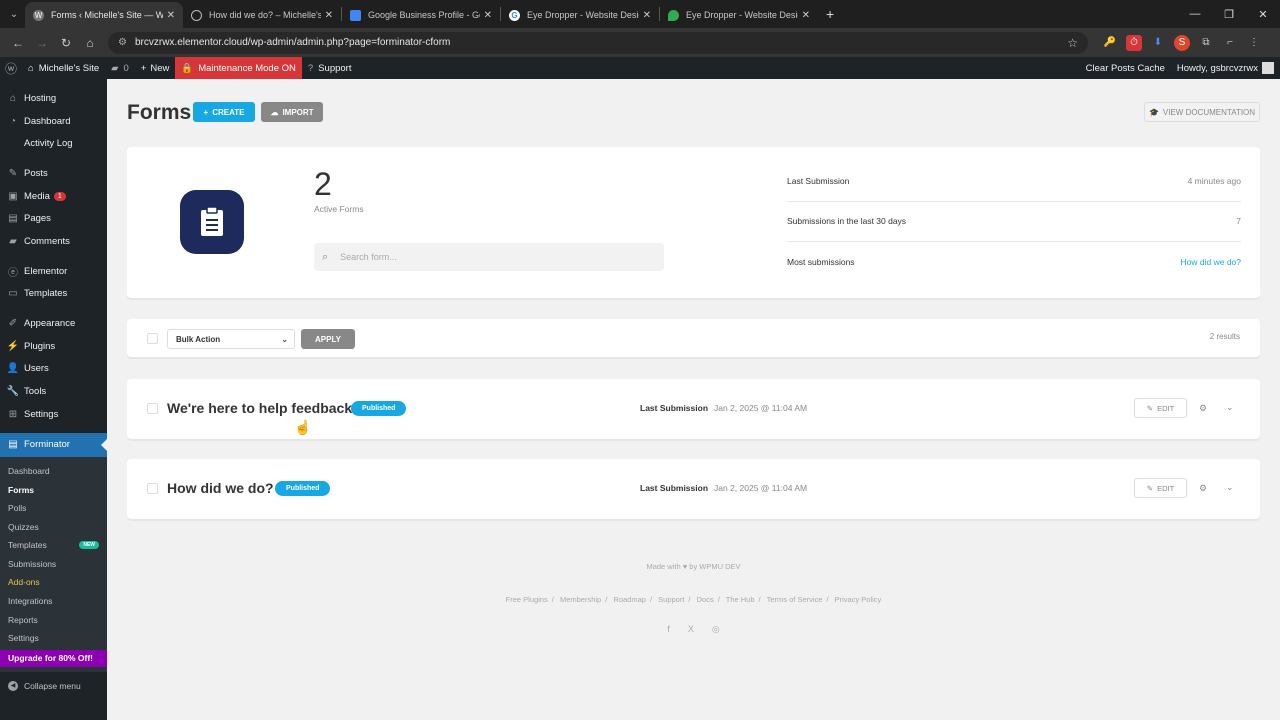 This screenshot has height=720, width=1280. I want to click on account-menu: Howdy, gsbrcvzrwx, so click(1225, 68).